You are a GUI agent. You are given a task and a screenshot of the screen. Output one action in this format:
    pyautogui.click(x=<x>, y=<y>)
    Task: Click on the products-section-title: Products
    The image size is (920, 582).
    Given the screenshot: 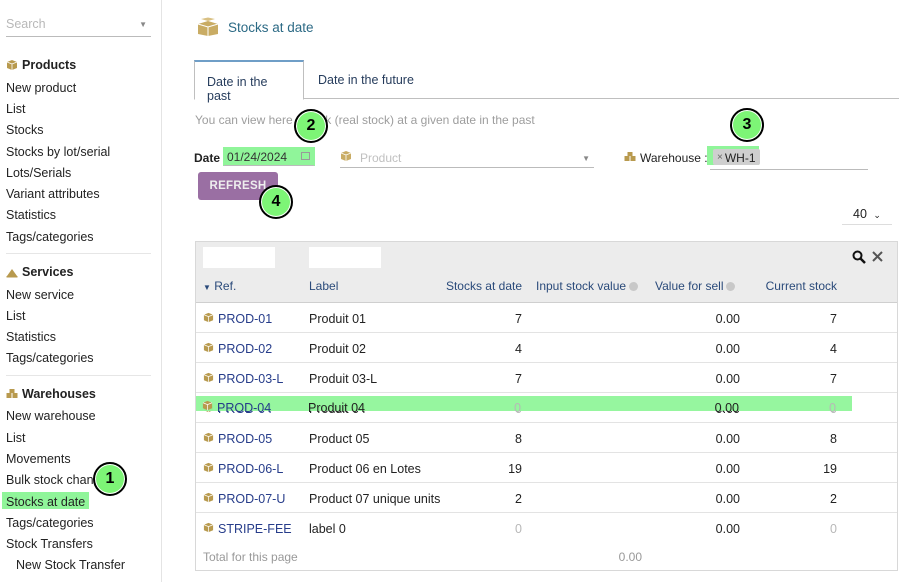 What is the action you would take?
    pyautogui.click(x=41, y=65)
    